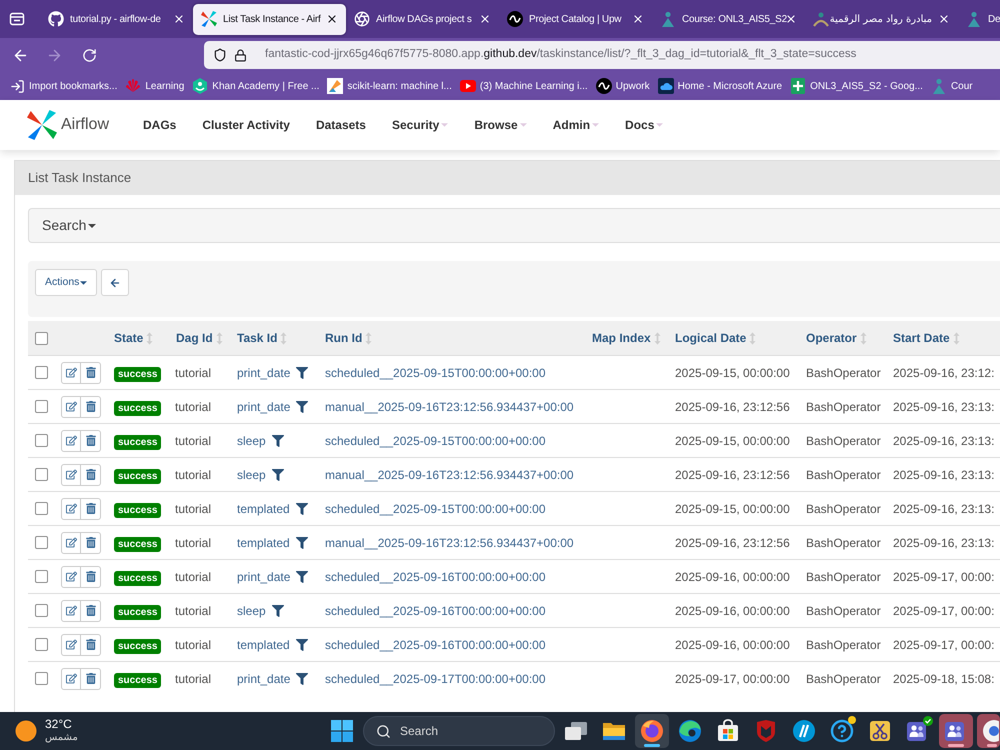 The width and height of the screenshot is (1000, 750). I want to click on browser-tab: Project Catalog | Upw, so click(575, 19).